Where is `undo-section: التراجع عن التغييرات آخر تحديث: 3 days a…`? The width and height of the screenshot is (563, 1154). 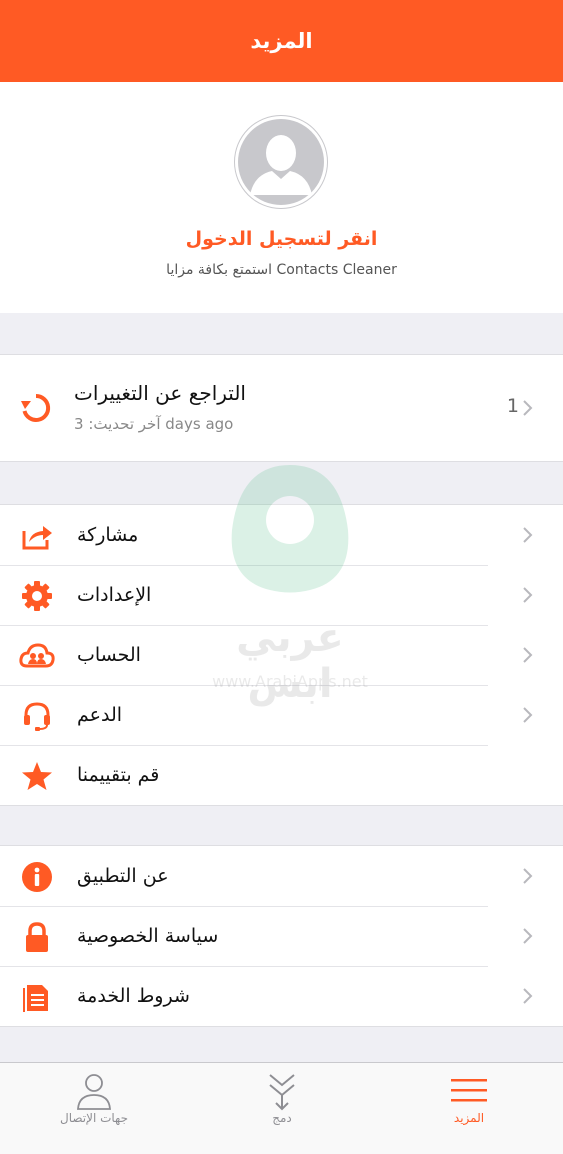 undo-section: التراجع عن التغييرات آخر تحديث: 3 days a… is located at coordinates (281, 408).